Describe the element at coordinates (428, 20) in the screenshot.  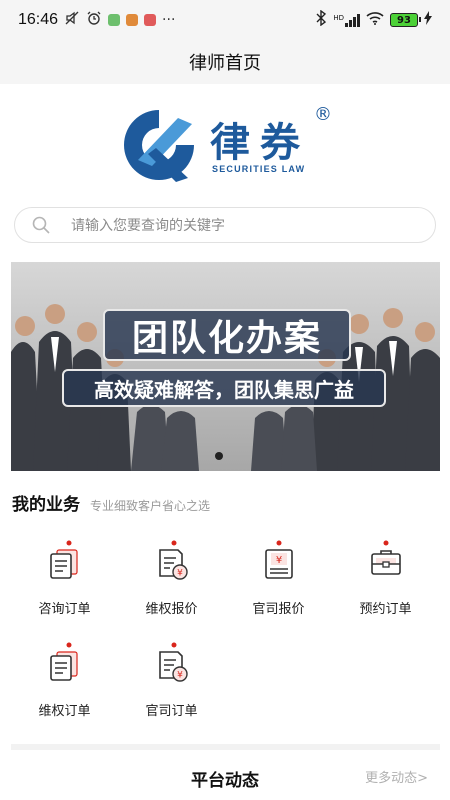
I see `charging-icon` at that location.